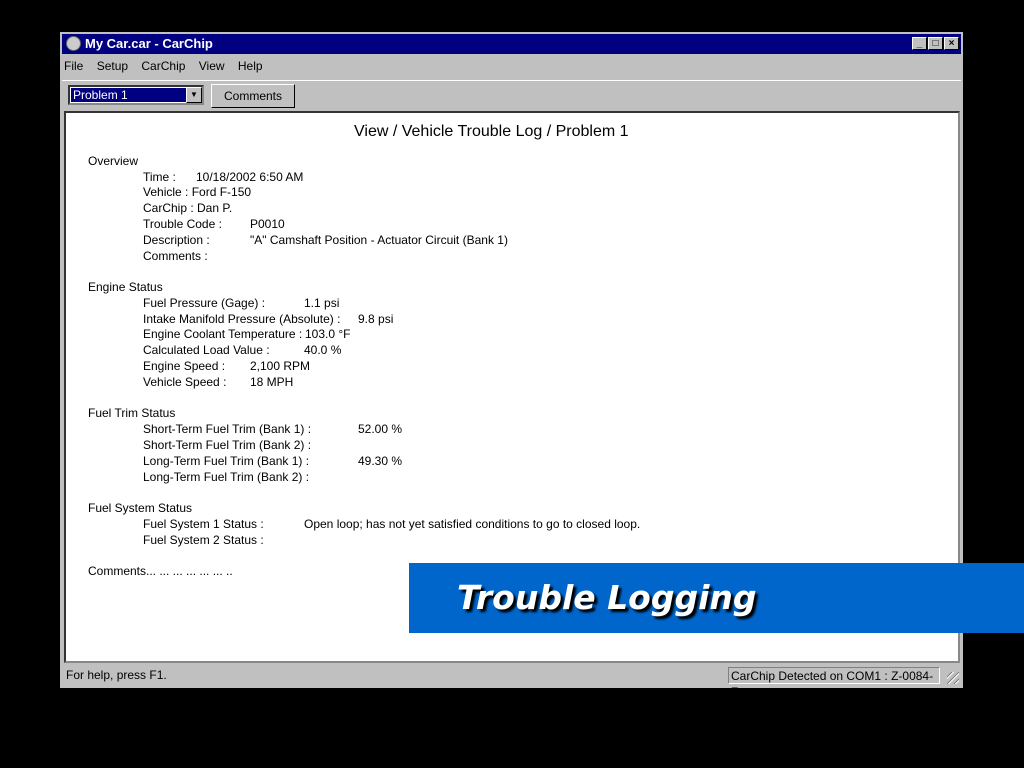  I want to click on menu-setup: Setup, so click(112, 66).